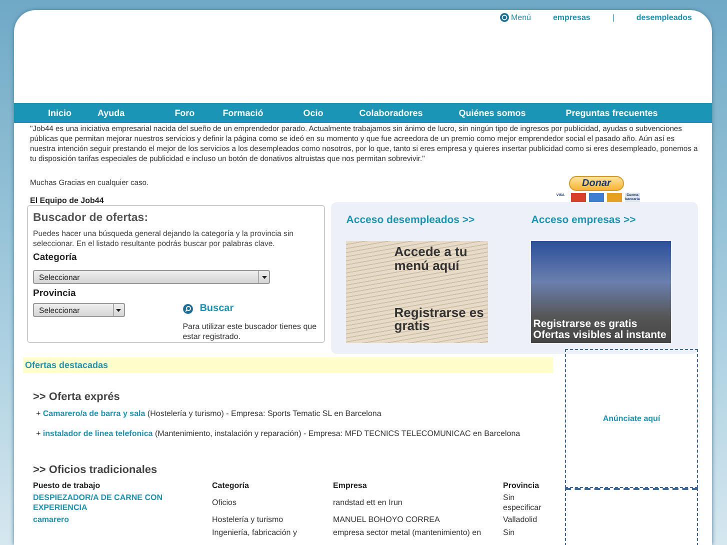  Describe the element at coordinates (350, 485) in the screenshot. I see `column-header: Empresa` at that location.